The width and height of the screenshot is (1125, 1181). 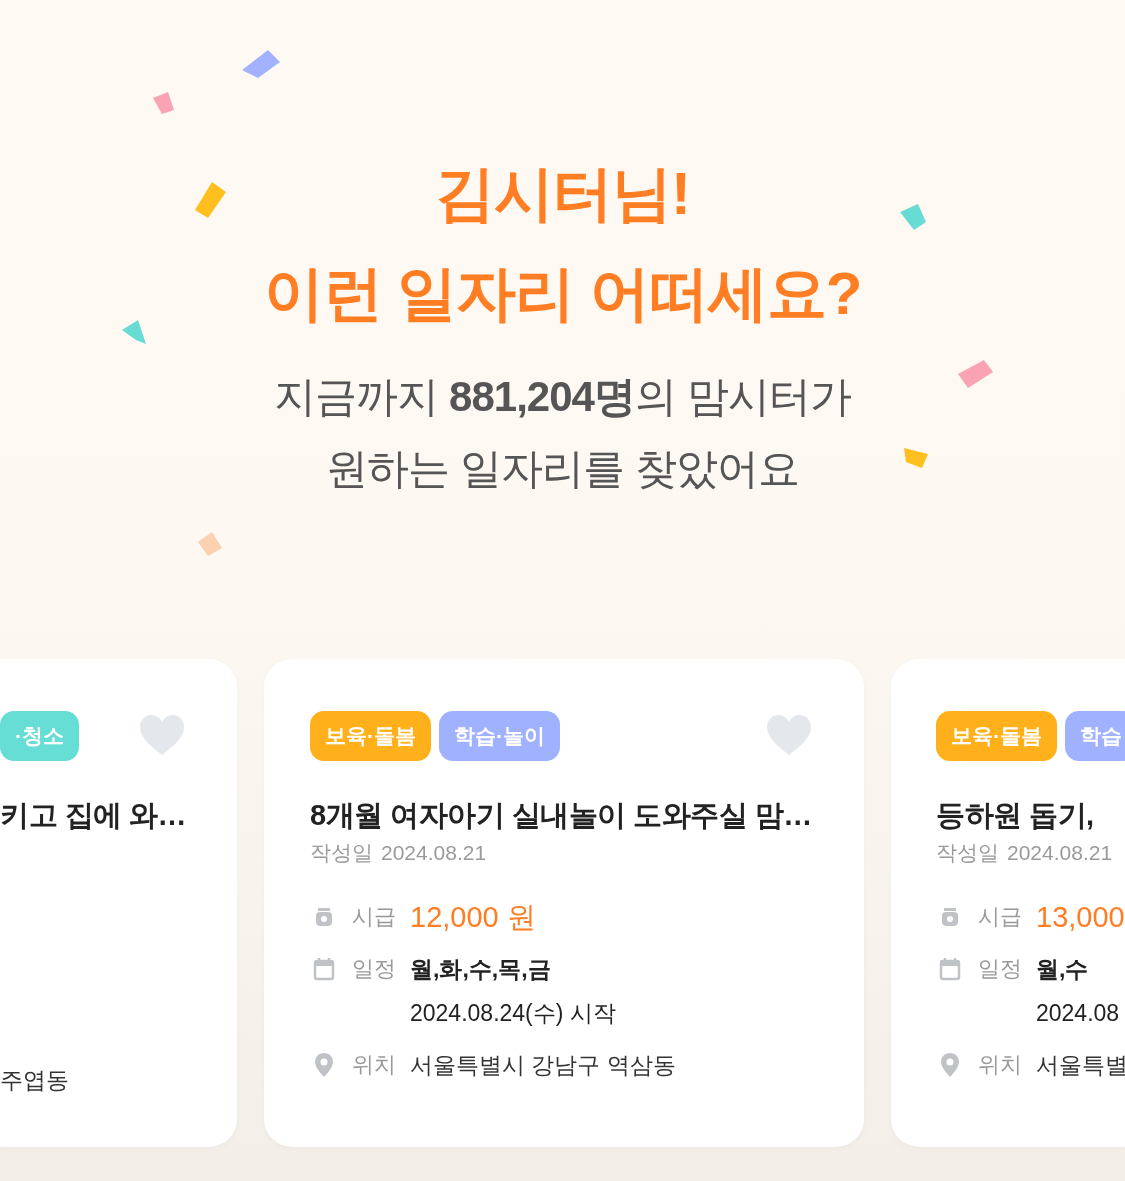 I want to click on start-date: 2024.08.24(수) 시작, so click(x=513, y=1013).